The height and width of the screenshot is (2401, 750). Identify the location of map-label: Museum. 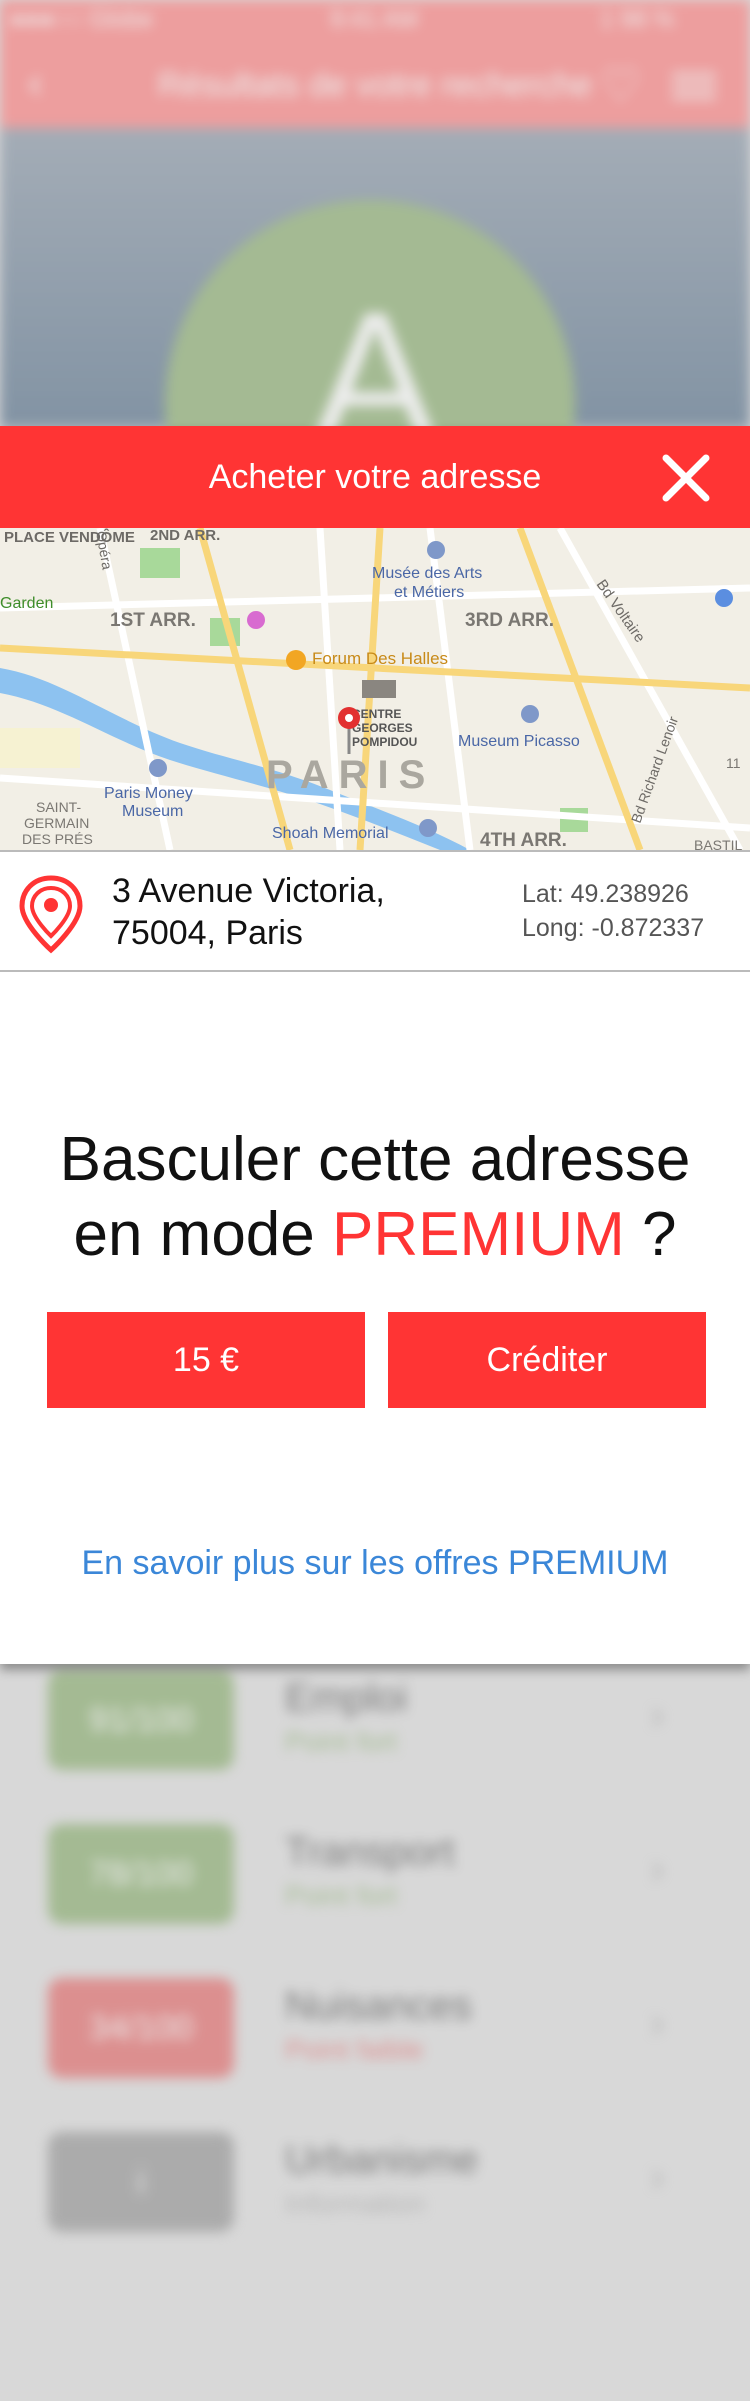
(152, 811).